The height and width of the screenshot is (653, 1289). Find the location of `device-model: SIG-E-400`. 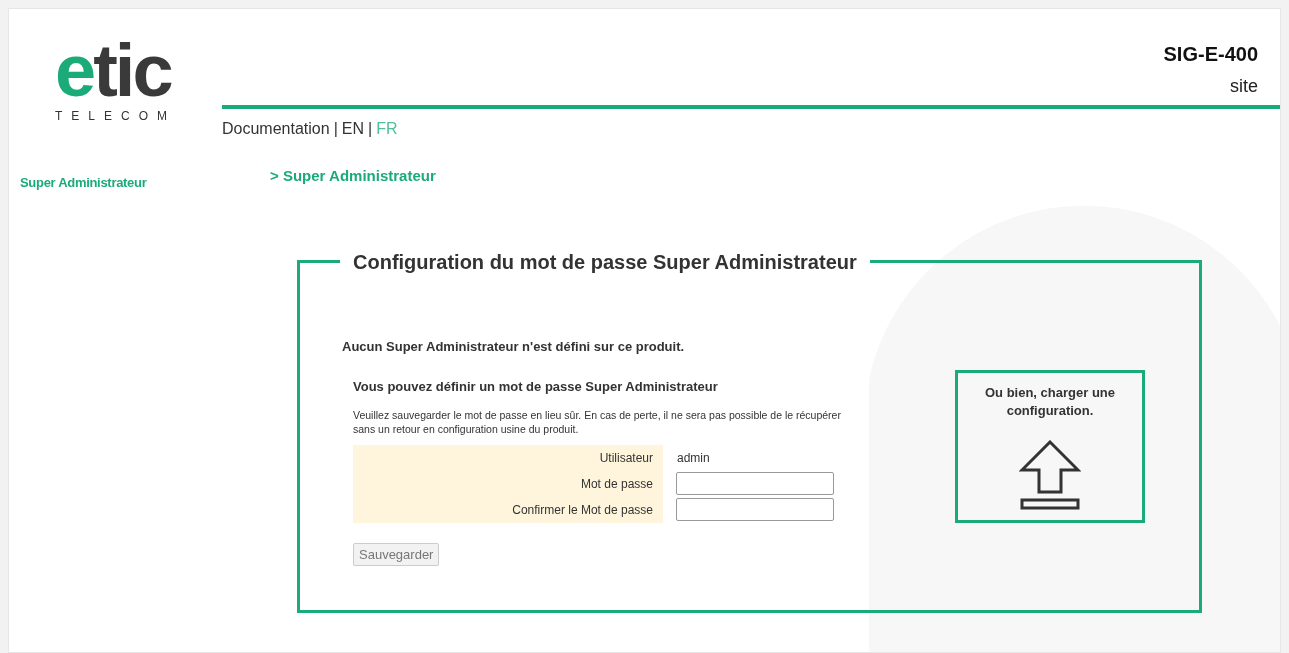

device-model: SIG-E-400 is located at coordinates (1210, 54).